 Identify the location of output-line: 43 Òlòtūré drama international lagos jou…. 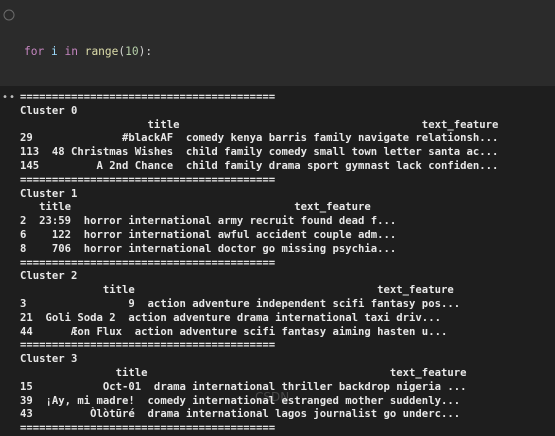
(240, 414).